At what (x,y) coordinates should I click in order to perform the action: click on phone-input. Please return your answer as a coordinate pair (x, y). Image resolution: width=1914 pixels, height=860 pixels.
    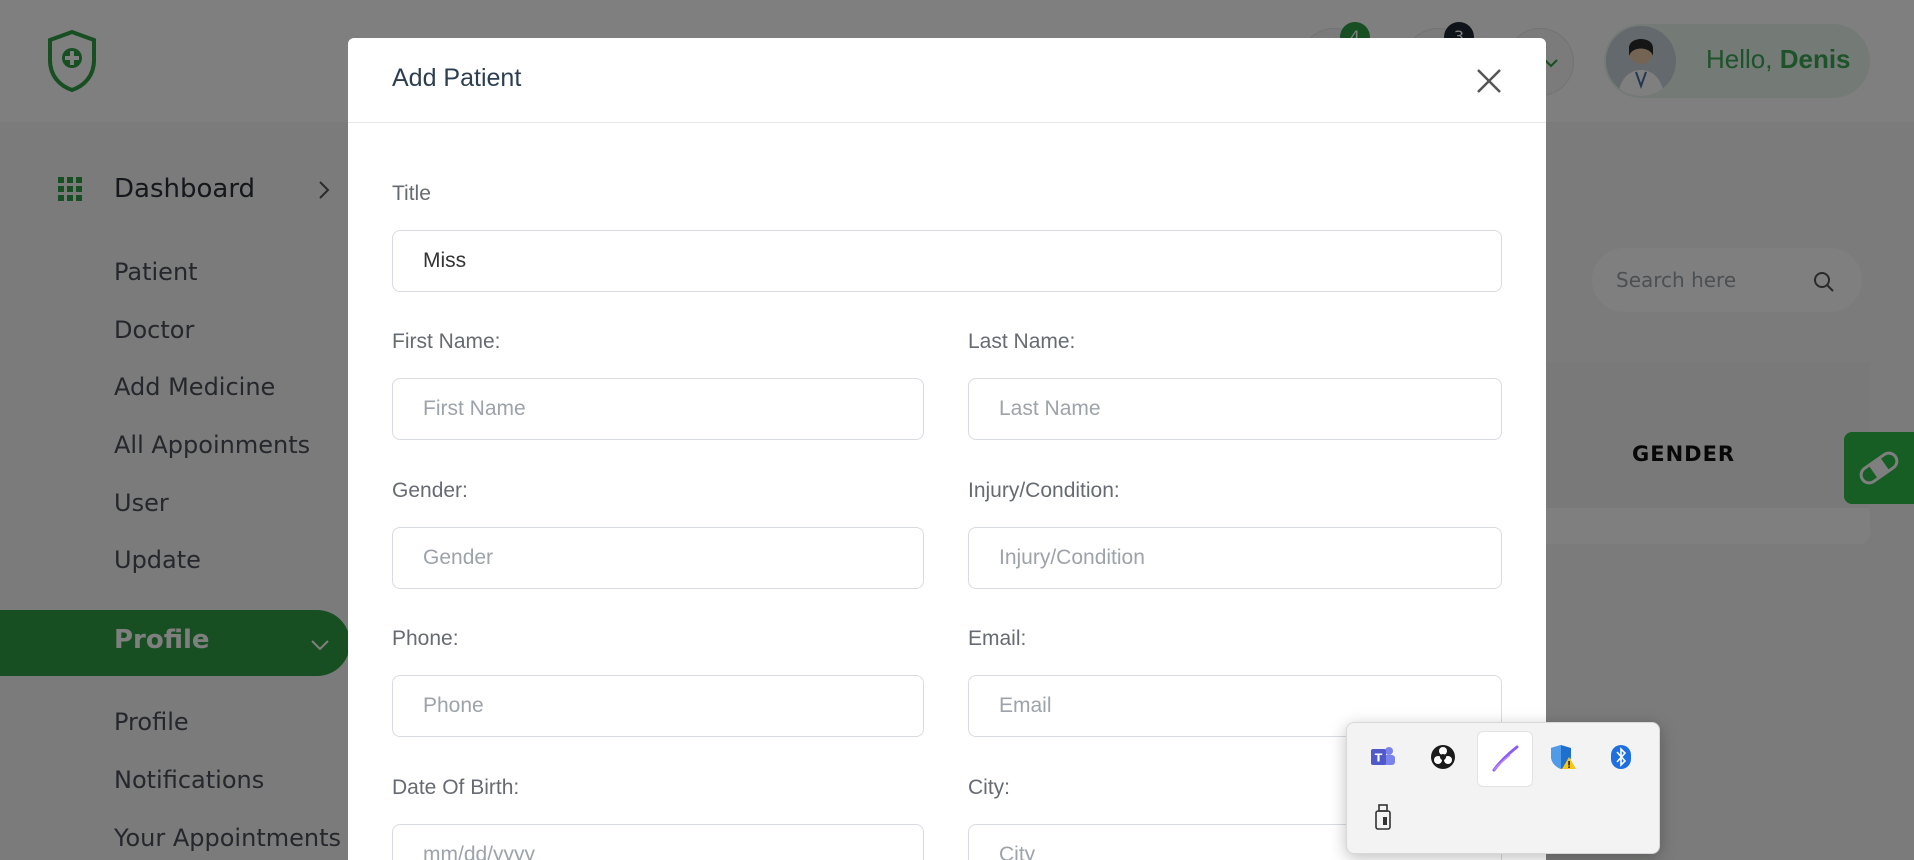
    Looking at the image, I should click on (658, 706).